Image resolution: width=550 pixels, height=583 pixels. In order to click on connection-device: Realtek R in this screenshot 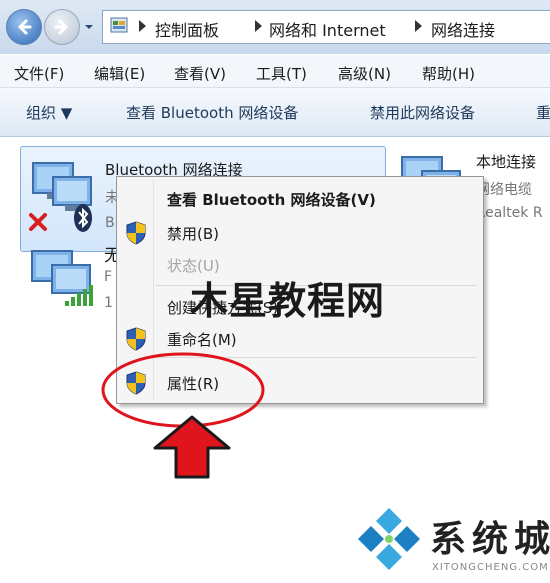, I will do `click(509, 213)`.